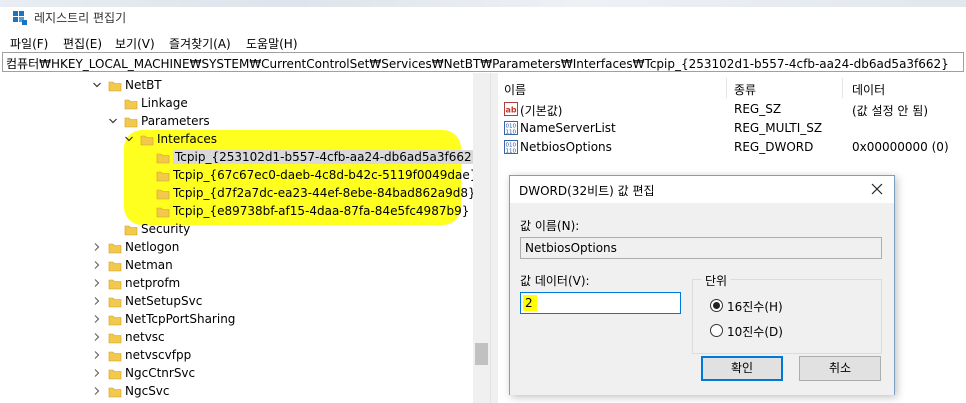  I want to click on pane-splitter, so click(494, 238).